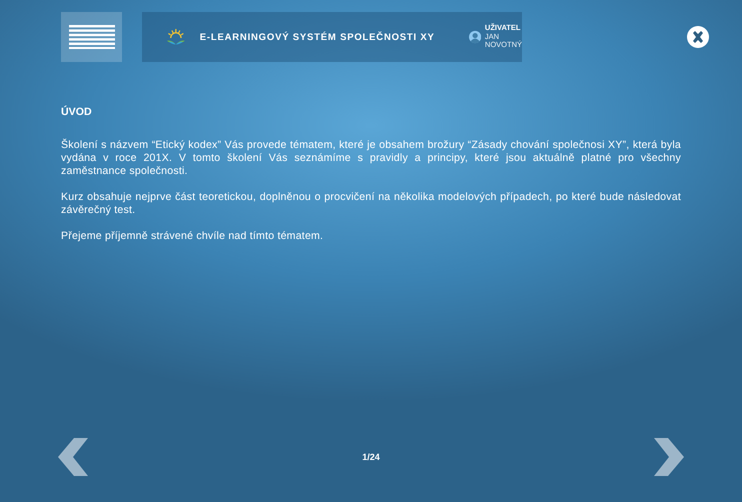 The width and height of the screenshot is (742, 502). Describe the element at coordinates (77, 112) in the screenshot. I see `section-heading: ÚVOD` at that location.